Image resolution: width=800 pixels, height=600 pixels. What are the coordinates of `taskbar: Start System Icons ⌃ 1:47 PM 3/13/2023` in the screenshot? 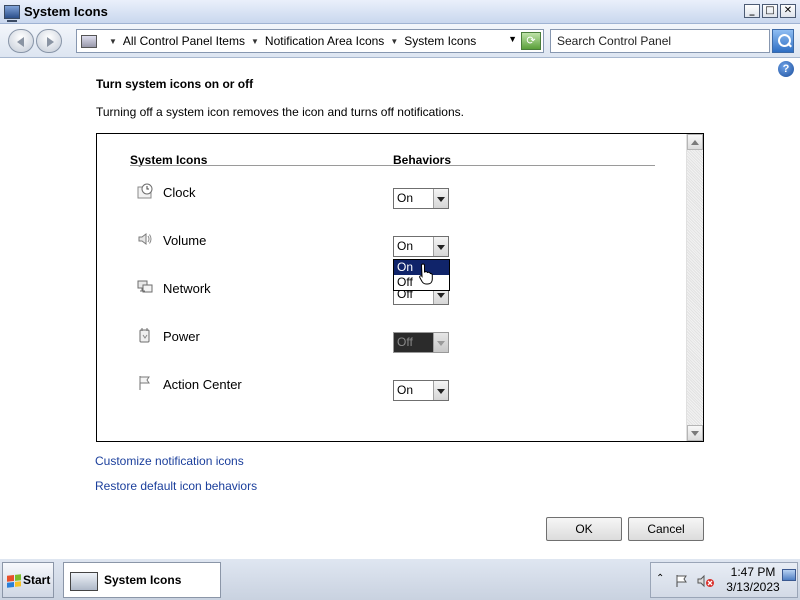 It's located at (400, 579).